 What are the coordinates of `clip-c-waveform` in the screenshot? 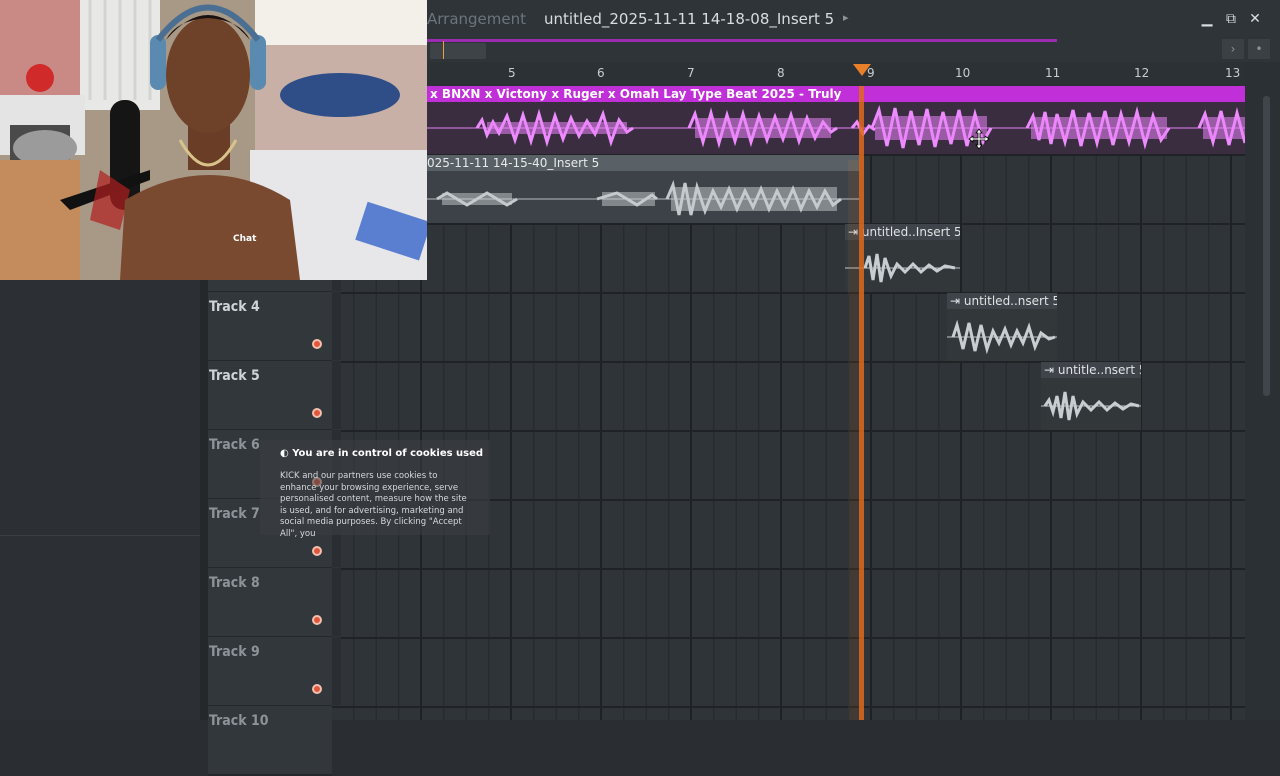 It's located at (1091, 406).